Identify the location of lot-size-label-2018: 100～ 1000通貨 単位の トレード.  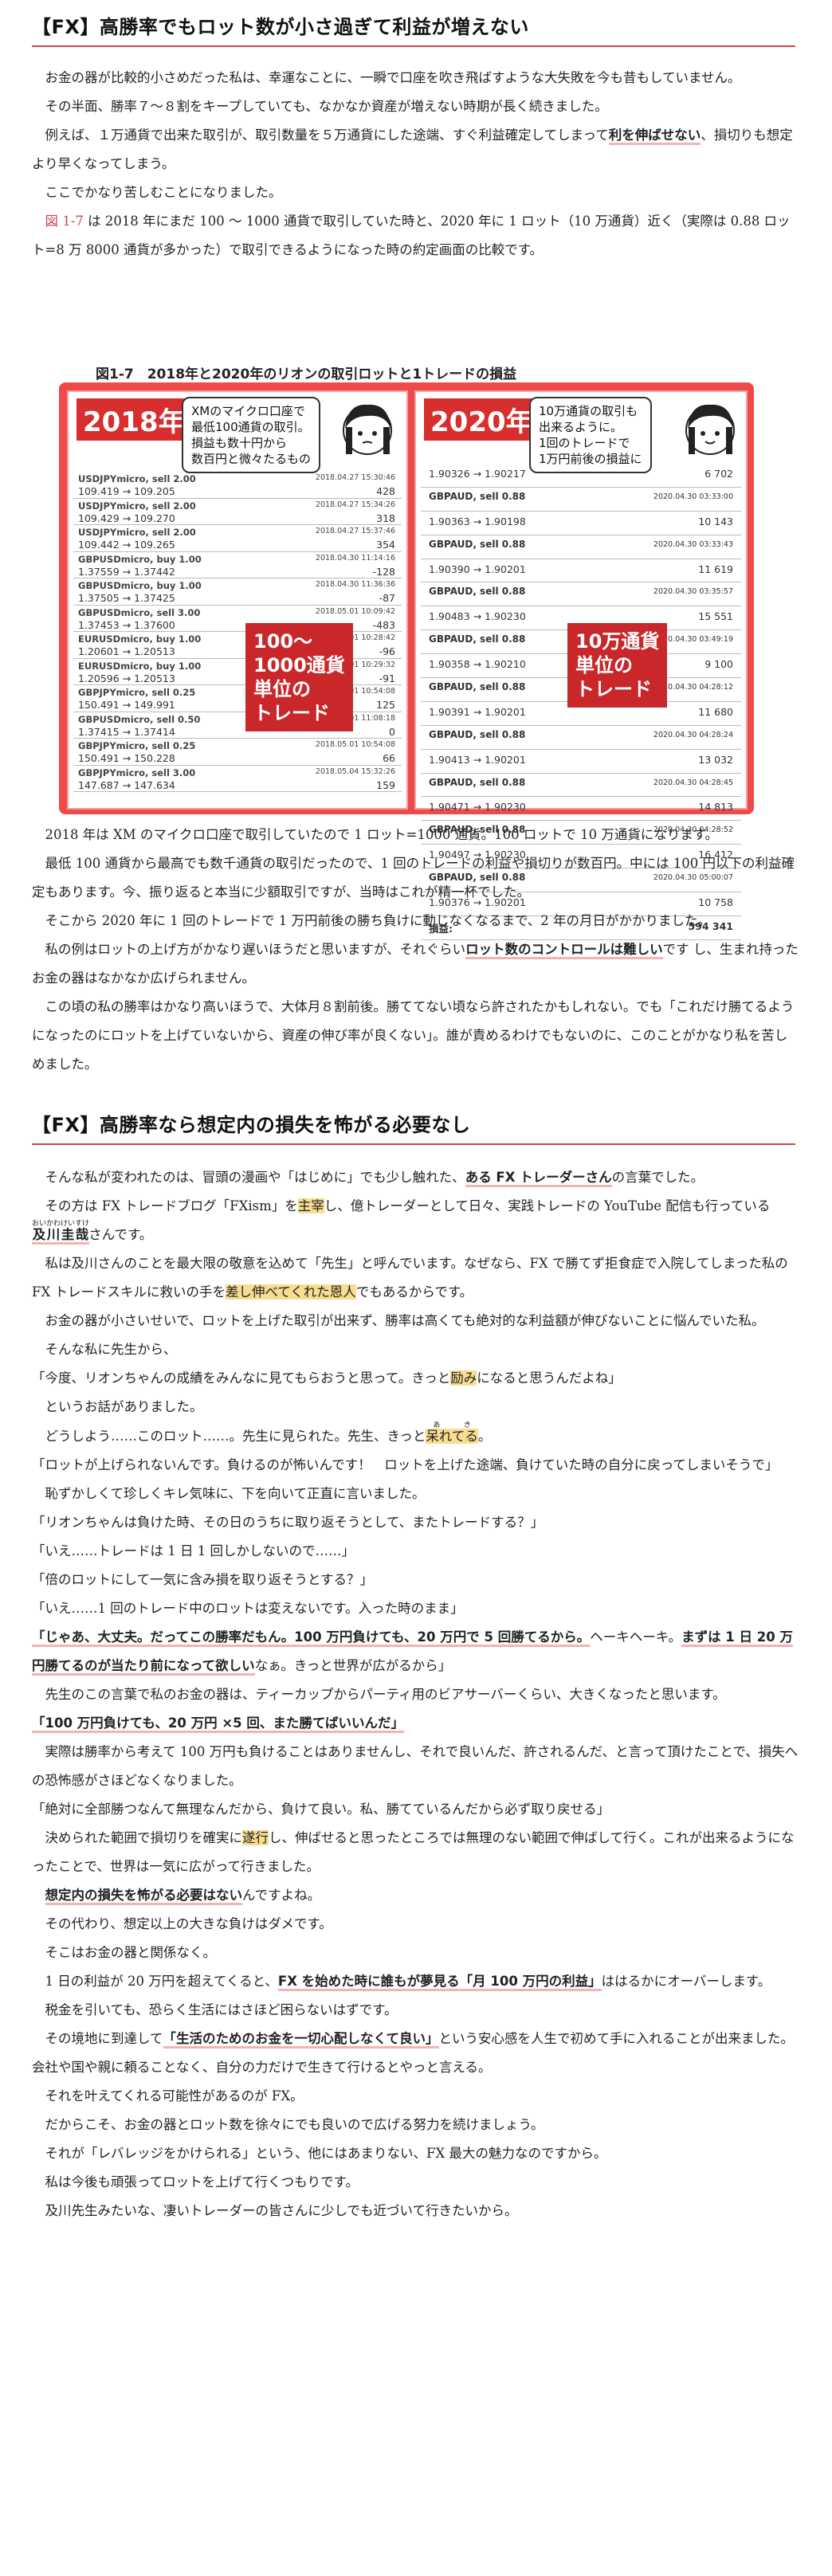
(299, 677).